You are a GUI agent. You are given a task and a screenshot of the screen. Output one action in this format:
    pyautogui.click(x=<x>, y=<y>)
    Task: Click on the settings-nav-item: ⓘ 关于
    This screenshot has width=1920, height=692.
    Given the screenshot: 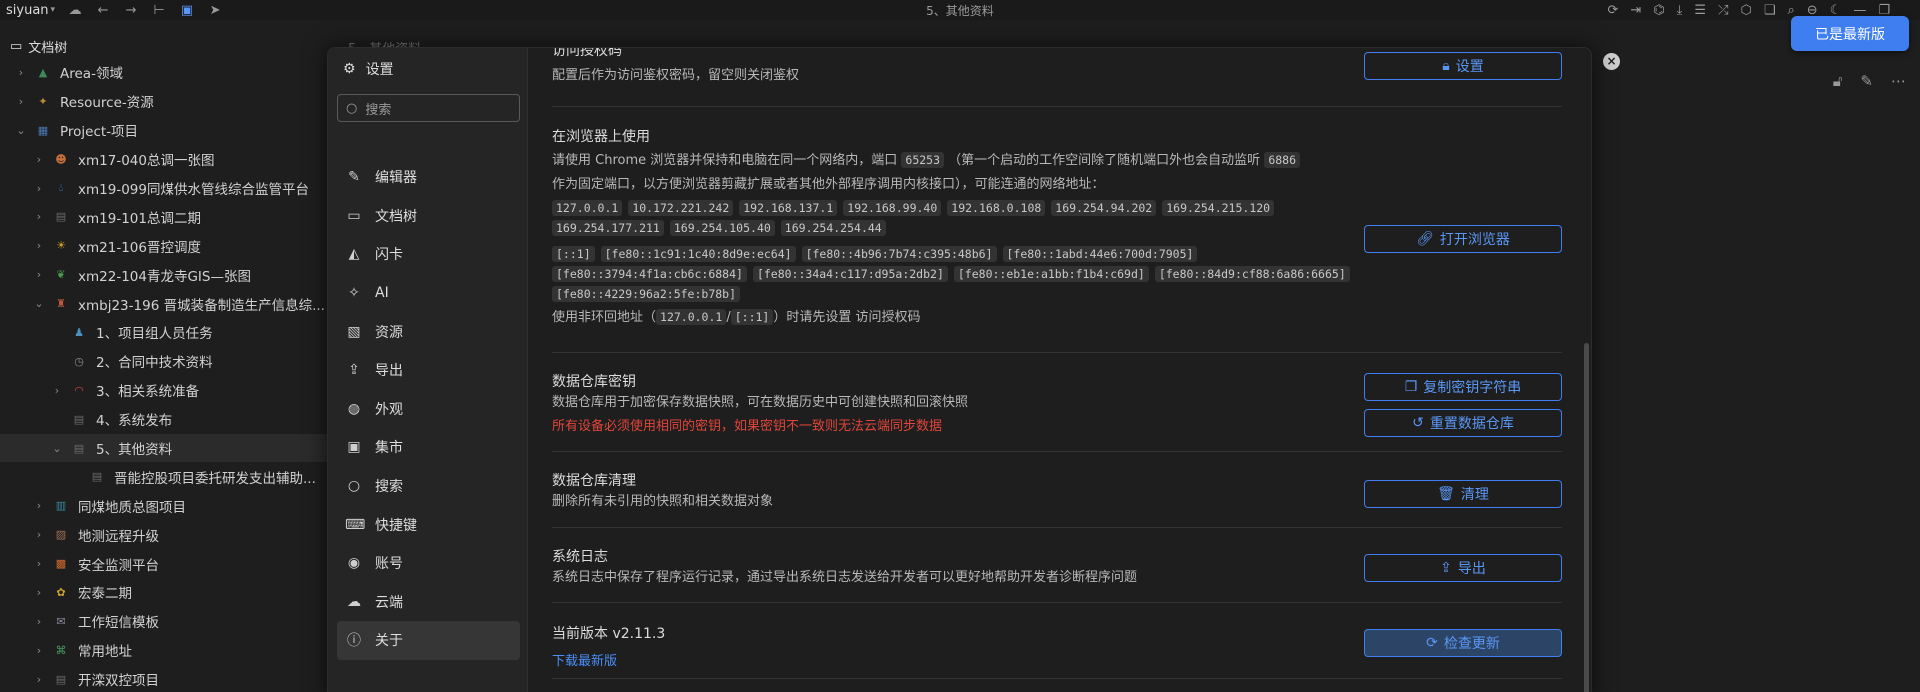 What is the action you would take?
    pyautogui.click(x=428, y=640)
    